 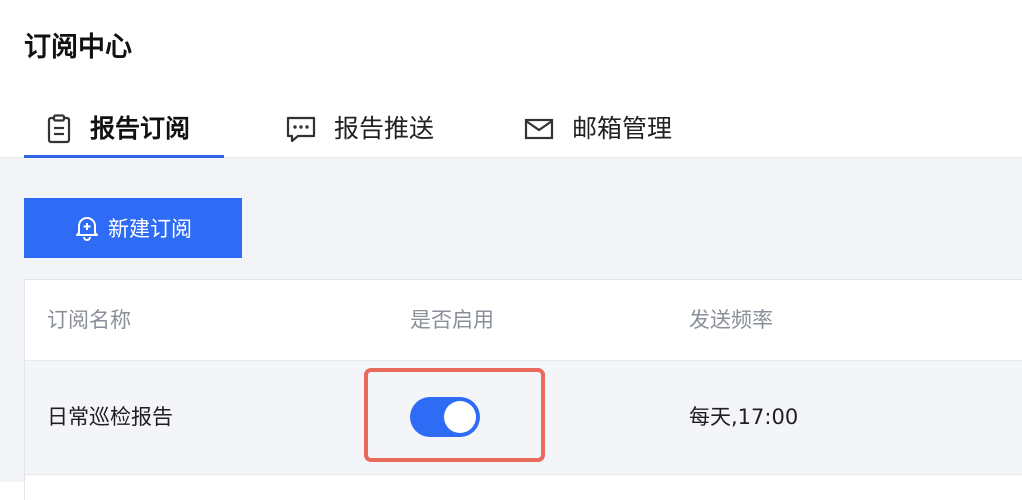 What do you see at coordinates (511, 129) in the screenshot?
I see `tab-bar: 报告订阅 报告推送 邮箱管理` at bounding box center [511, 129].